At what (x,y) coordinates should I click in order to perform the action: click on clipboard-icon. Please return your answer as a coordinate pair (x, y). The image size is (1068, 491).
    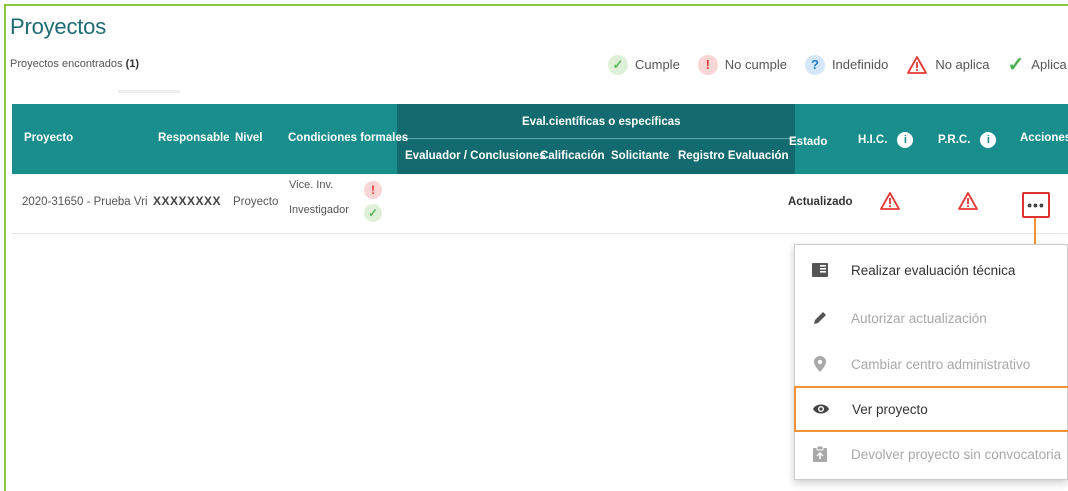
    Looking at the image, I should click on (820, 454).